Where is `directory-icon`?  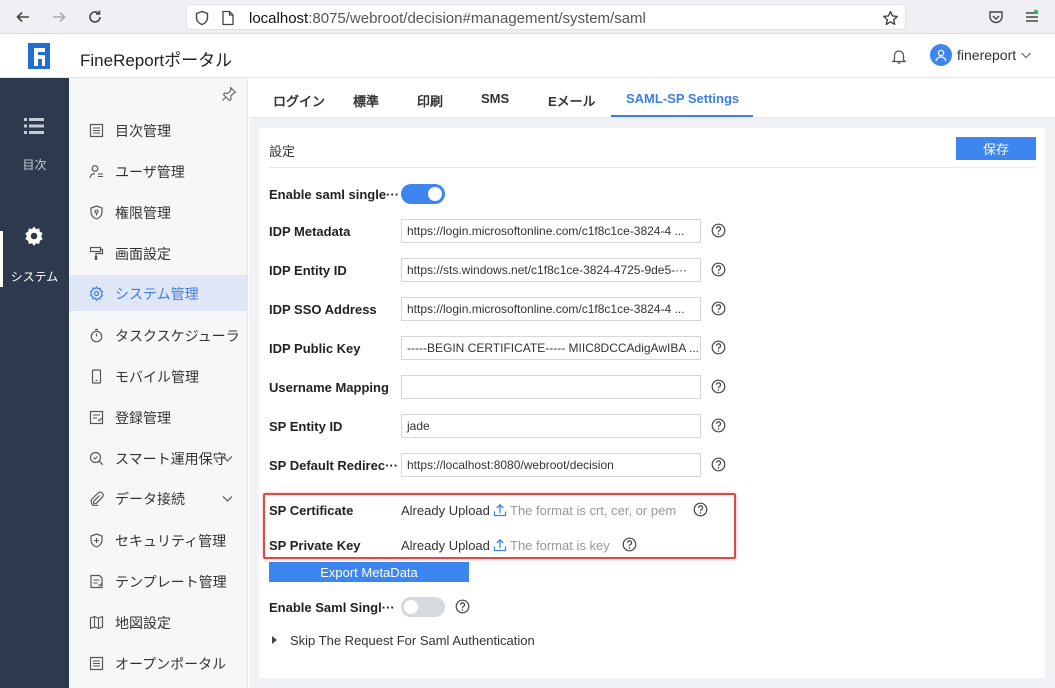
directory-icon is located at coordinates (96, 130).